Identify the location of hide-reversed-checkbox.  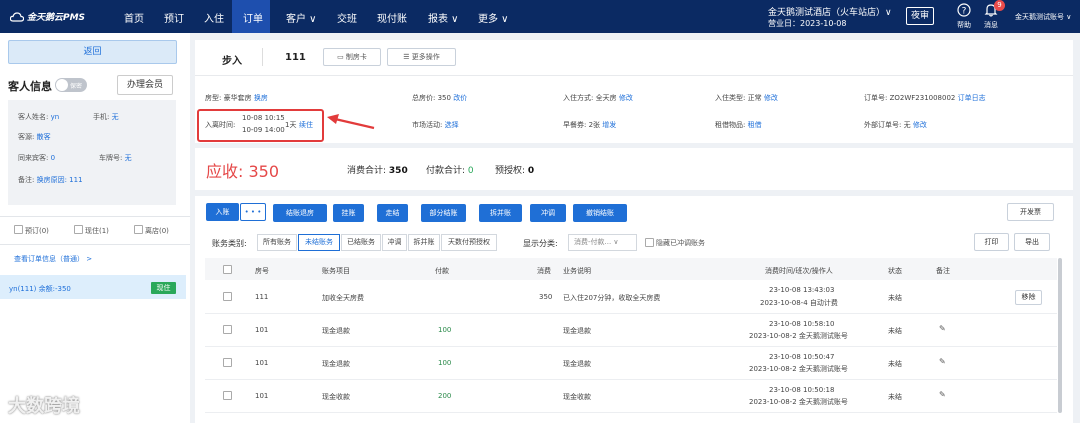
(649, 242).